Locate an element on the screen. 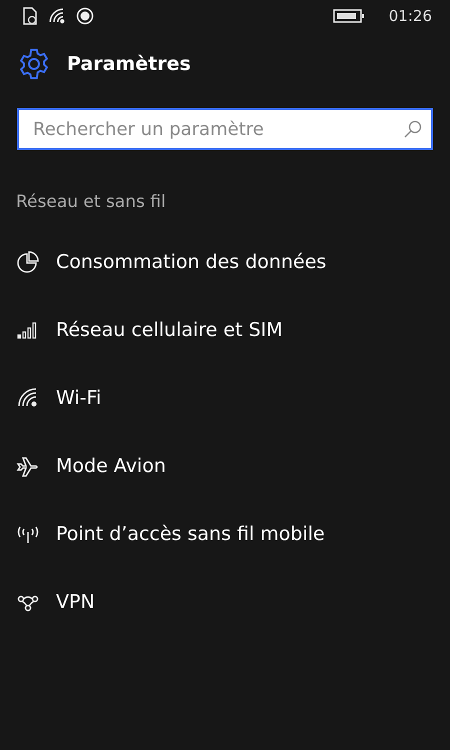  settings-item: Wi-Fi is located at coordinates (225, 397).